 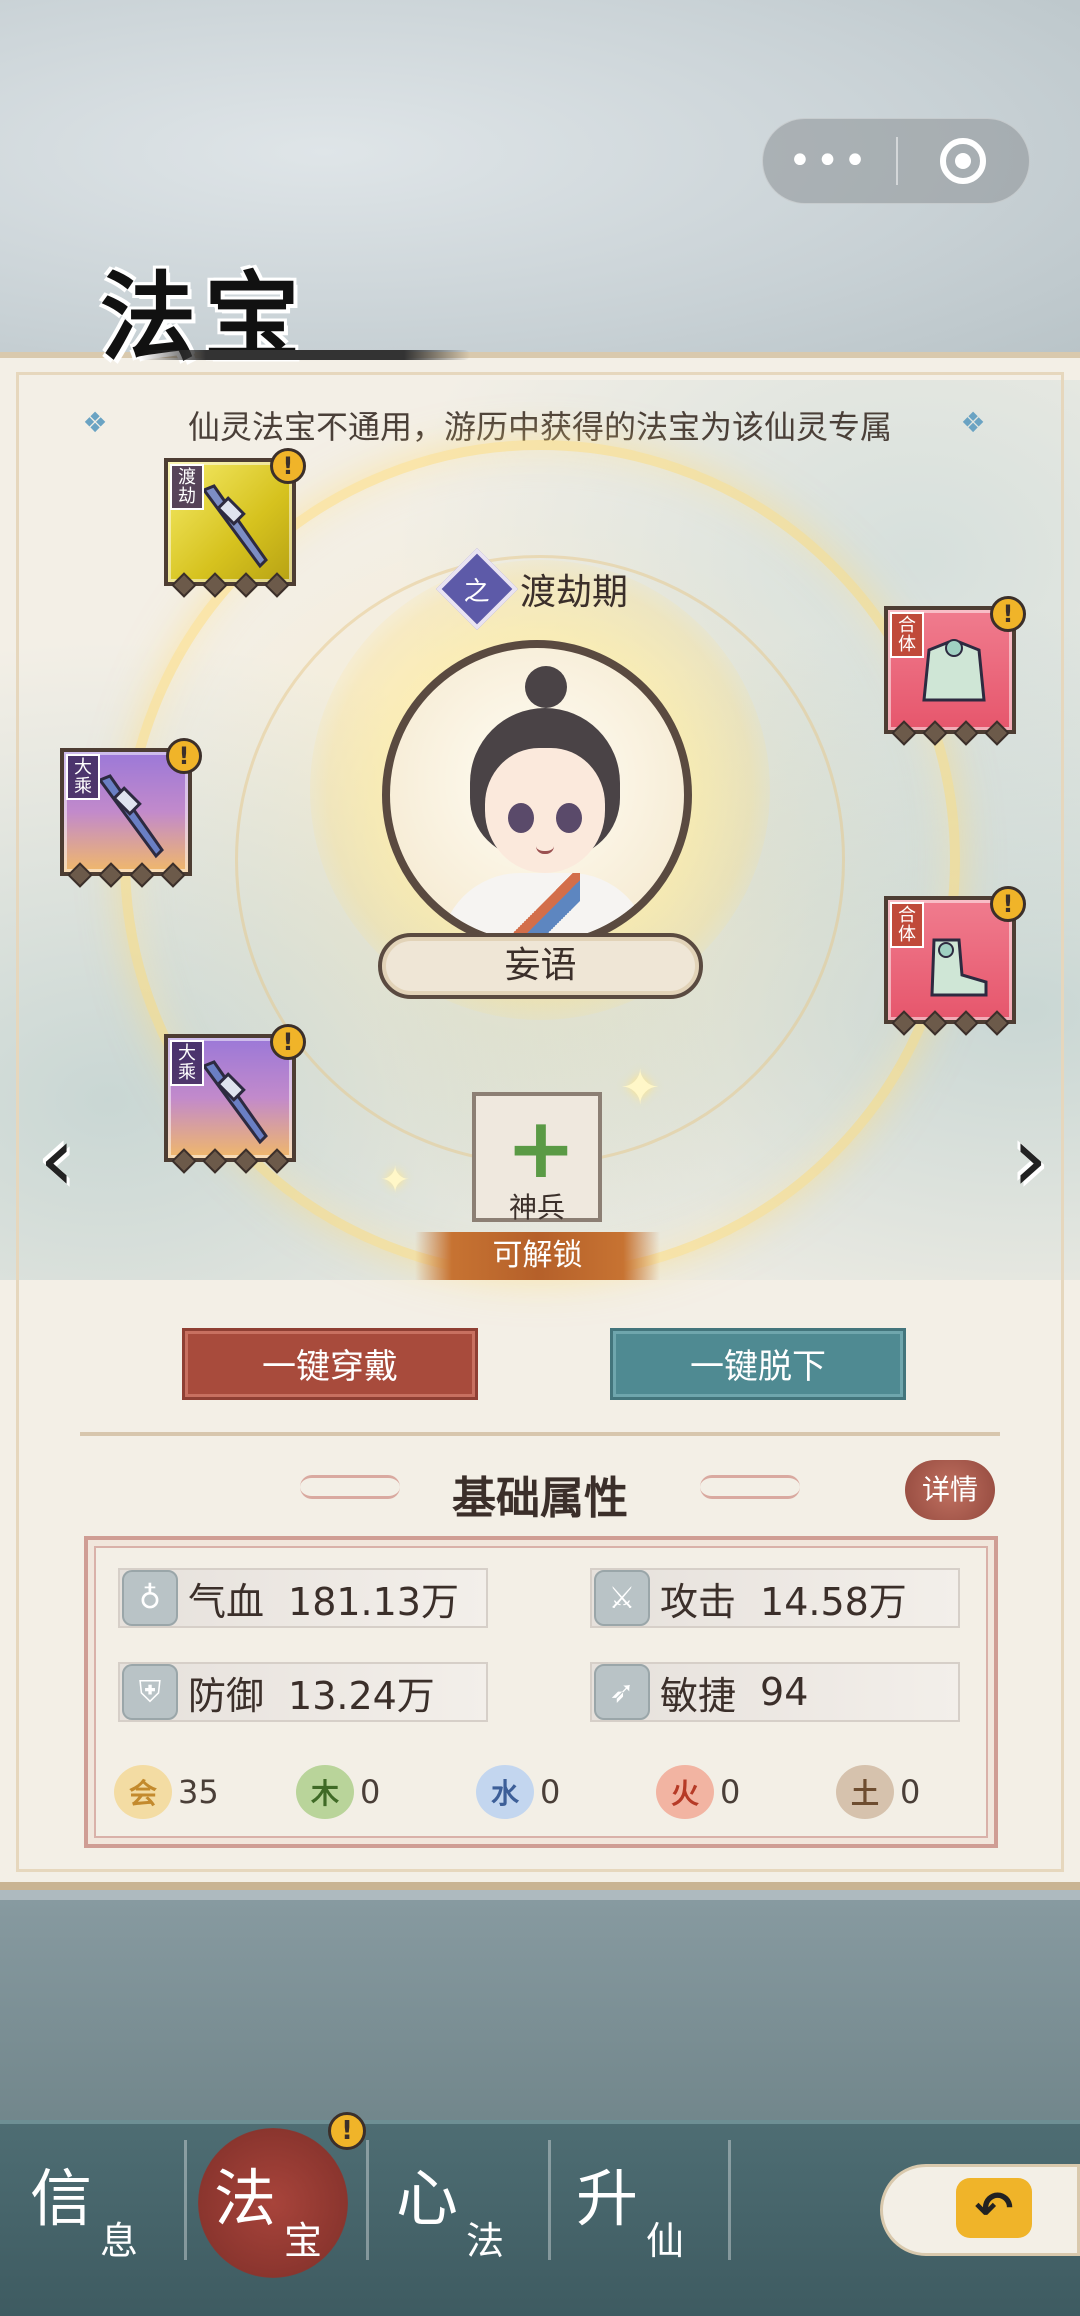 What do you see at coordinates (775, 1692) in the screenshot?
I see `stat-agility: ➶ 敏捷 94` at bounding box center [775, 1692].